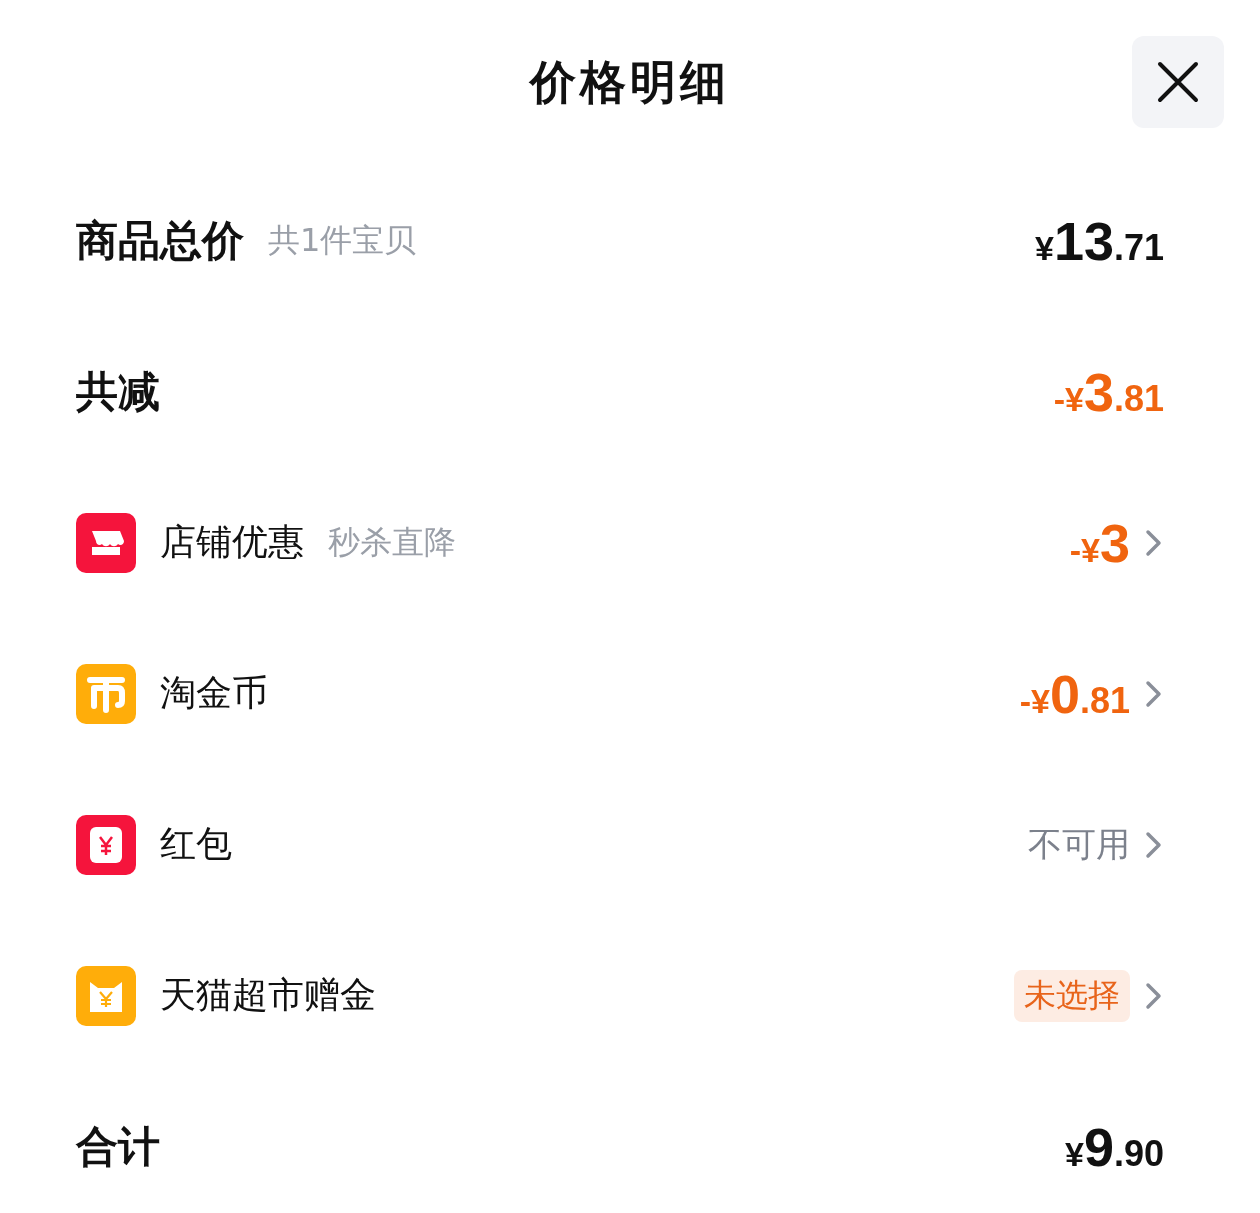 The width and height of the screenshot is (1260, 1213). What do you see at coordinates (1108, 391) in the screenshot?
I see `price: -¥3.81` at bounding box center [1108, 391].